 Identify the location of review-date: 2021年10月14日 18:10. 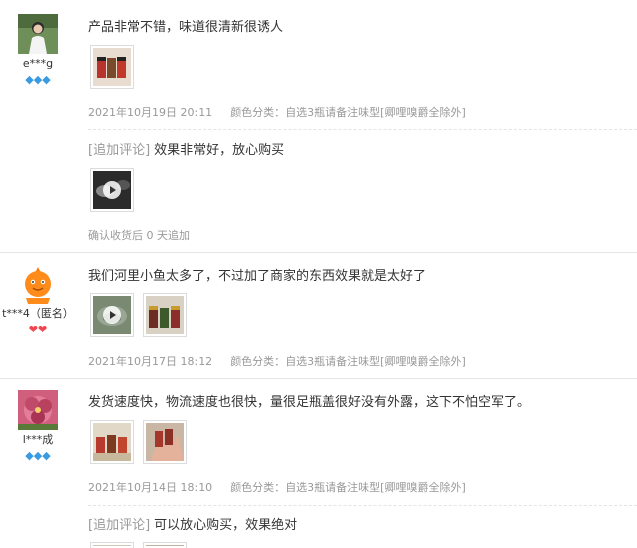
(150, 487).